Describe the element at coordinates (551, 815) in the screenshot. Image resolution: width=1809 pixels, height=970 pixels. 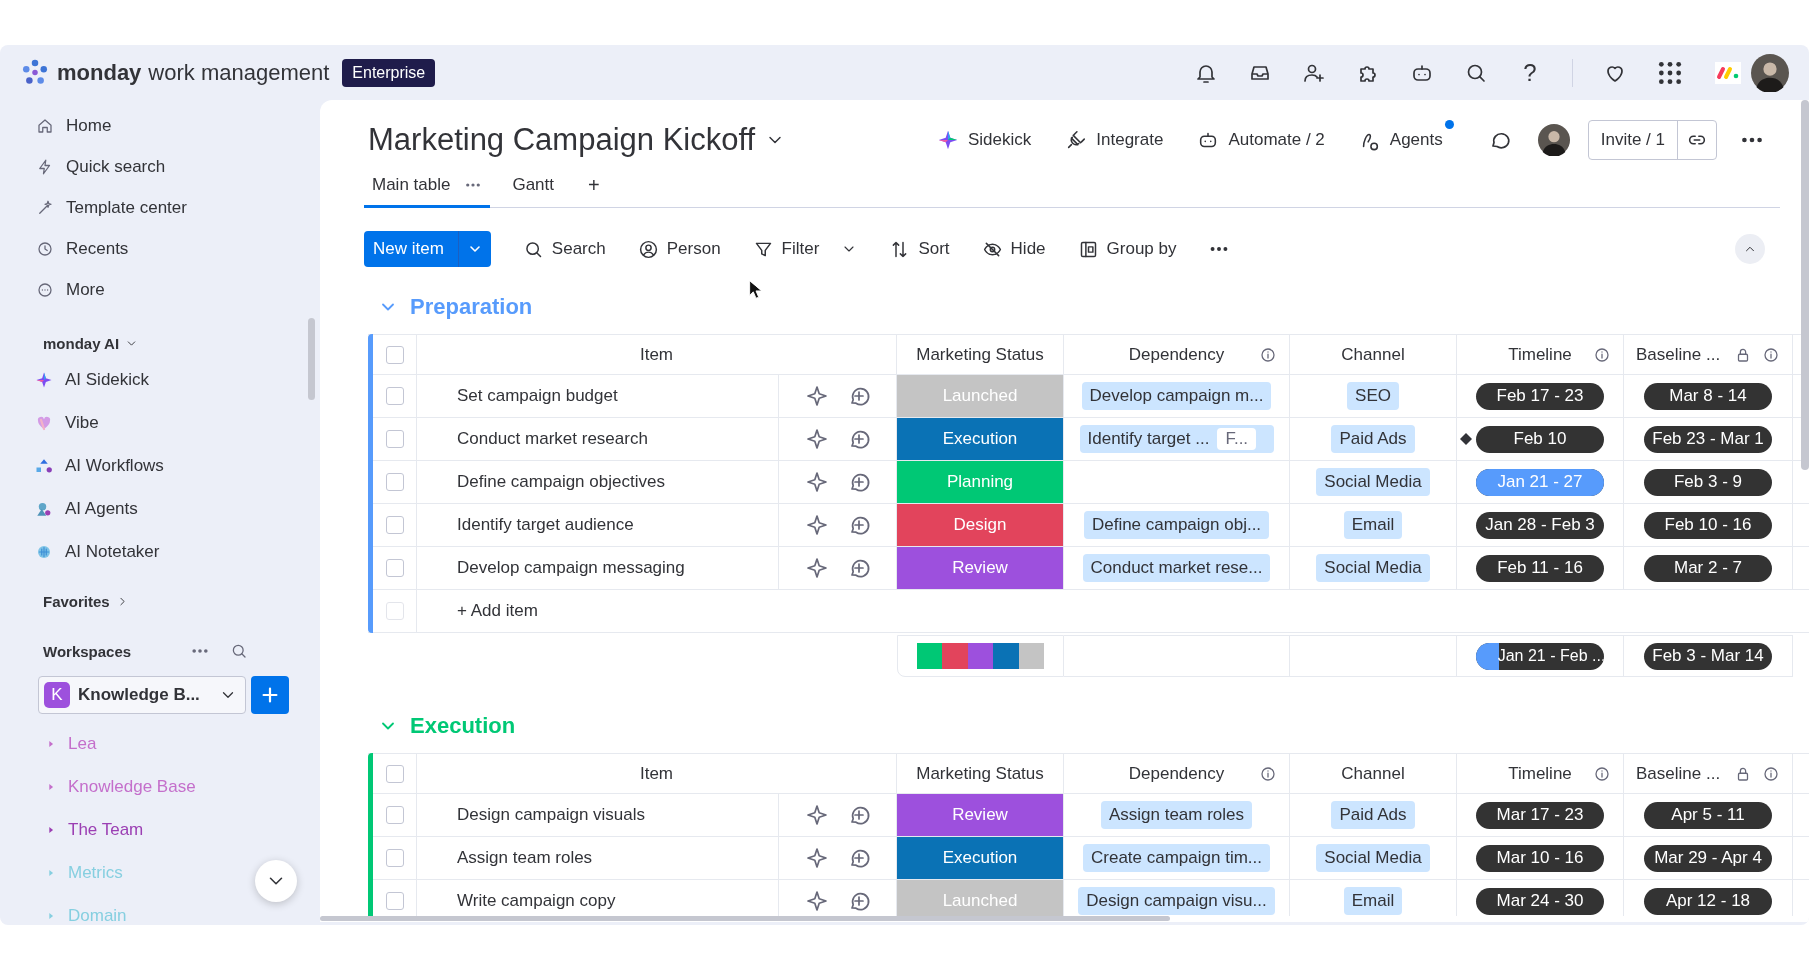
I see `item-name: Design campaign visuals` at that location.